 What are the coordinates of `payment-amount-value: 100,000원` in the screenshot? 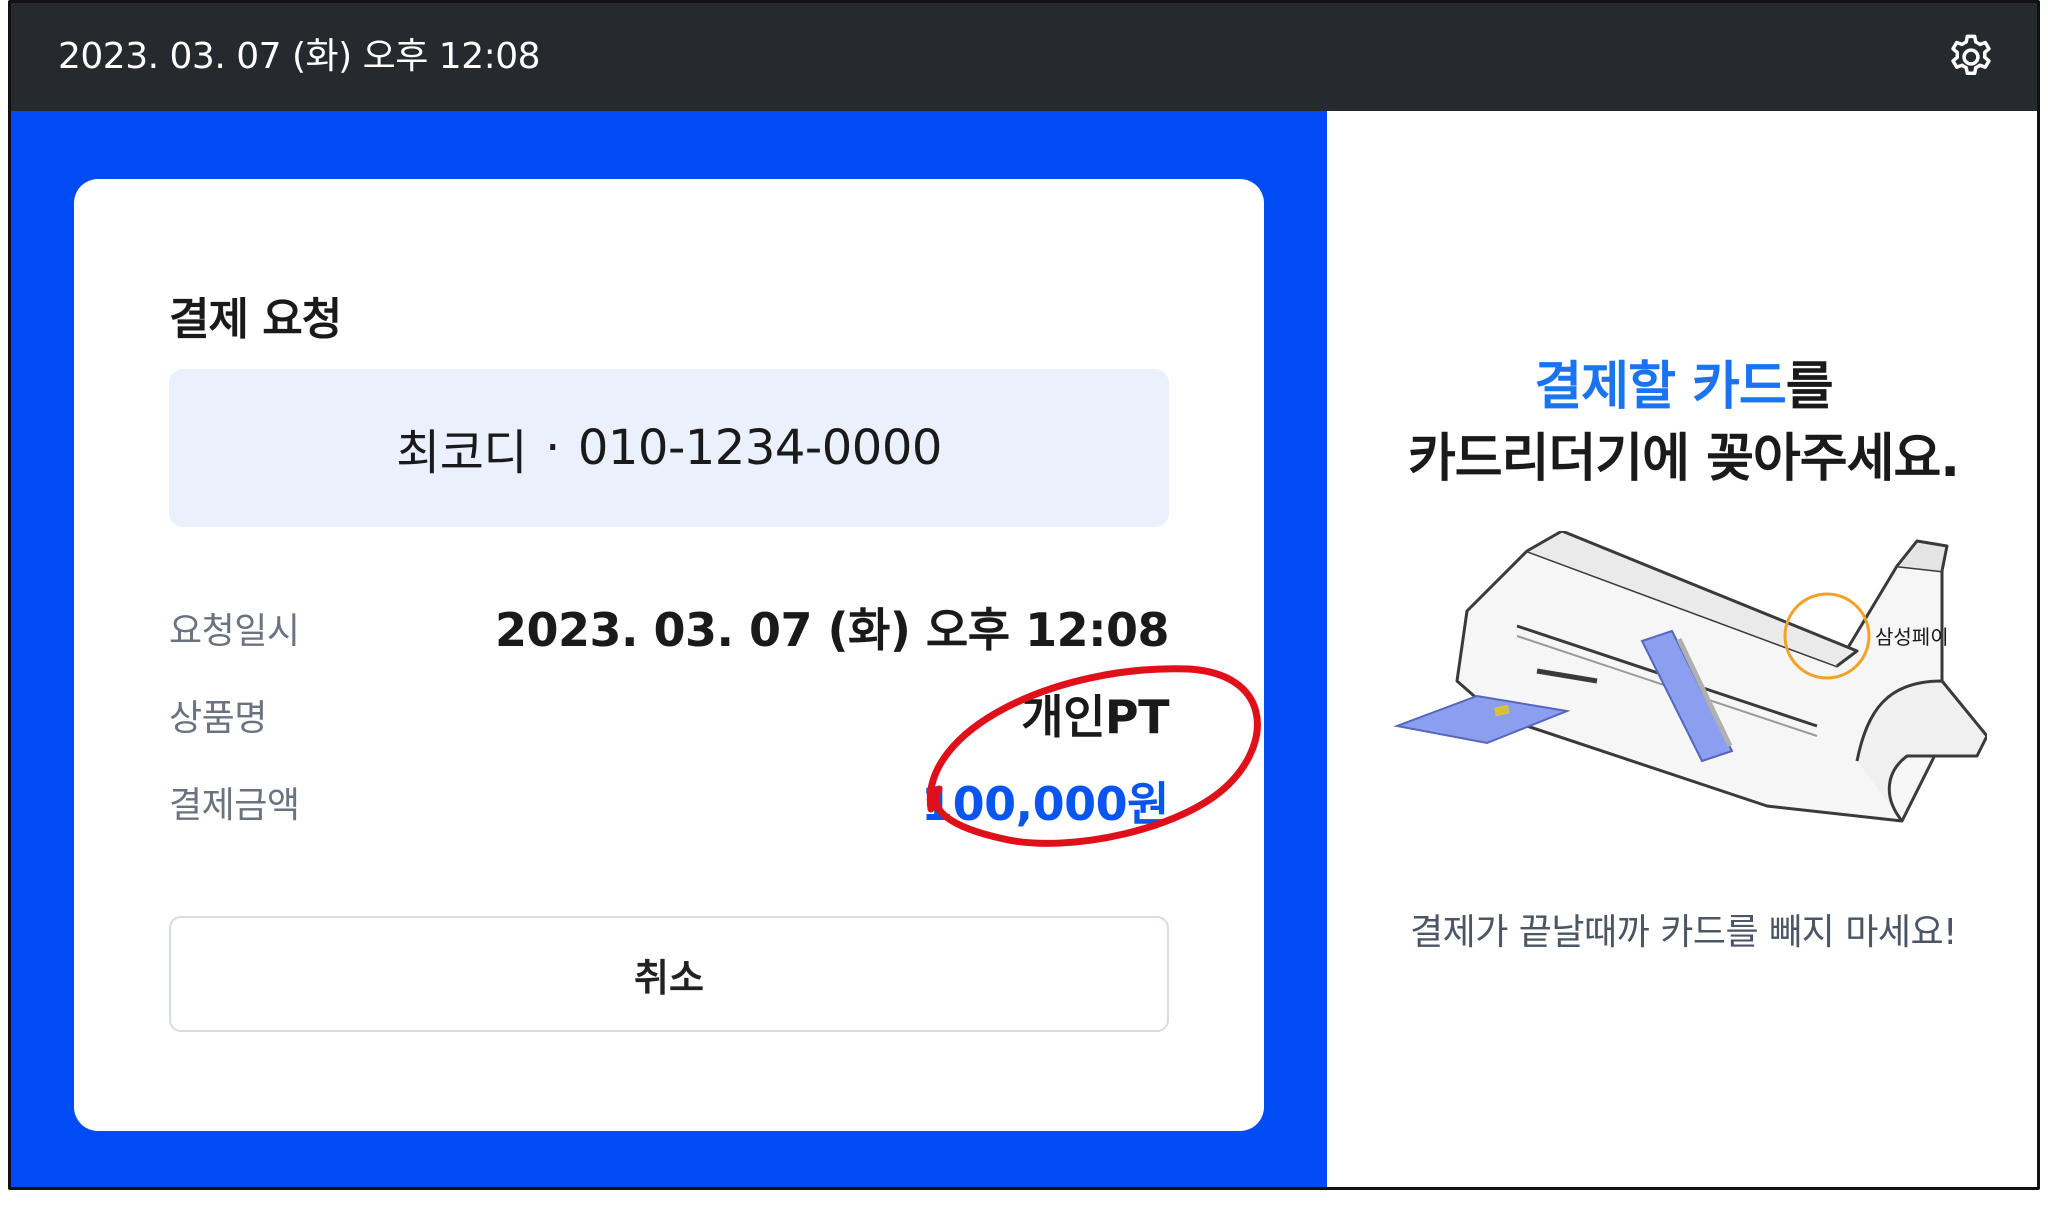 It's located at (1045, 804).